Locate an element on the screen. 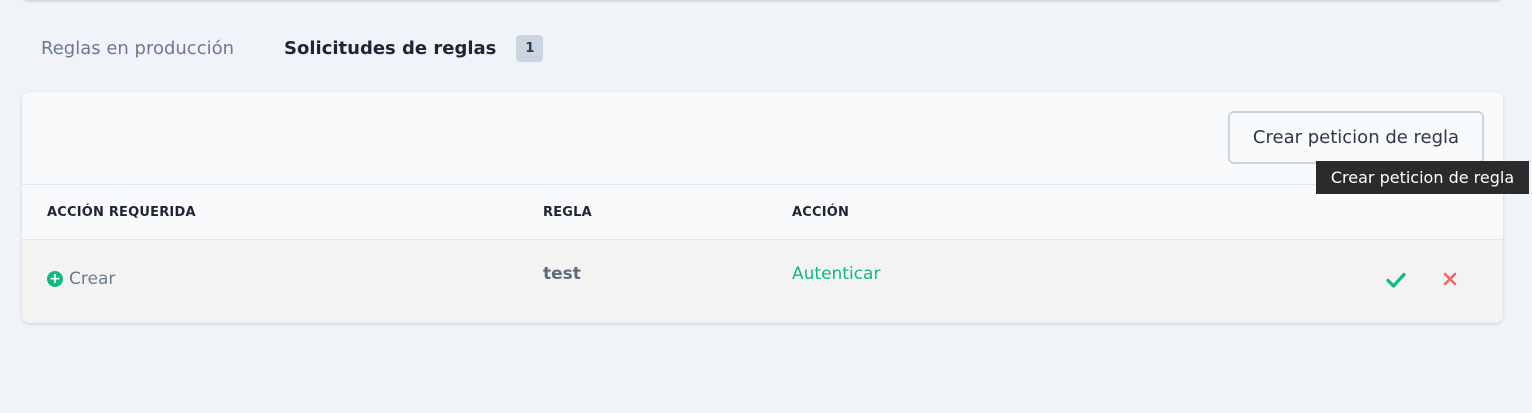 This screenshot has width=1532, height=413. tab-solicitudes-de-reglas: Solicitudes de reglas is located at coordinates (390, 48).